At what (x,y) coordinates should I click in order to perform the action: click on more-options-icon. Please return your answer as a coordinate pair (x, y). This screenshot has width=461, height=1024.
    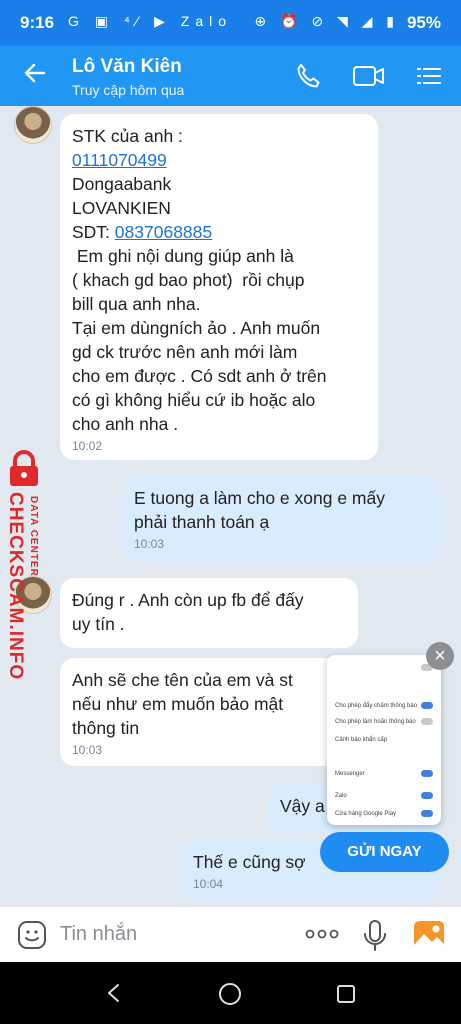
    Looking at the image, I should click on (322, 936).